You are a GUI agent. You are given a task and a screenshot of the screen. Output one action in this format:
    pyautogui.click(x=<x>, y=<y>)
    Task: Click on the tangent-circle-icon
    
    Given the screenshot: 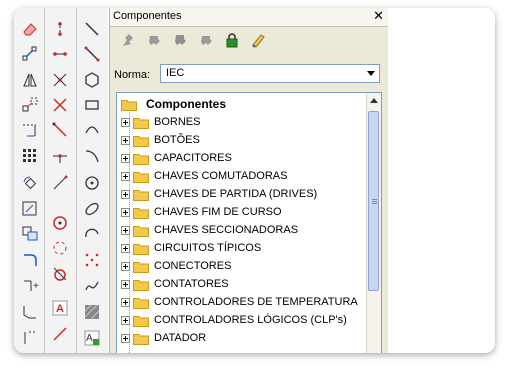 What is the action you would take?
    pyautogui.click(x=60, y=274)
    